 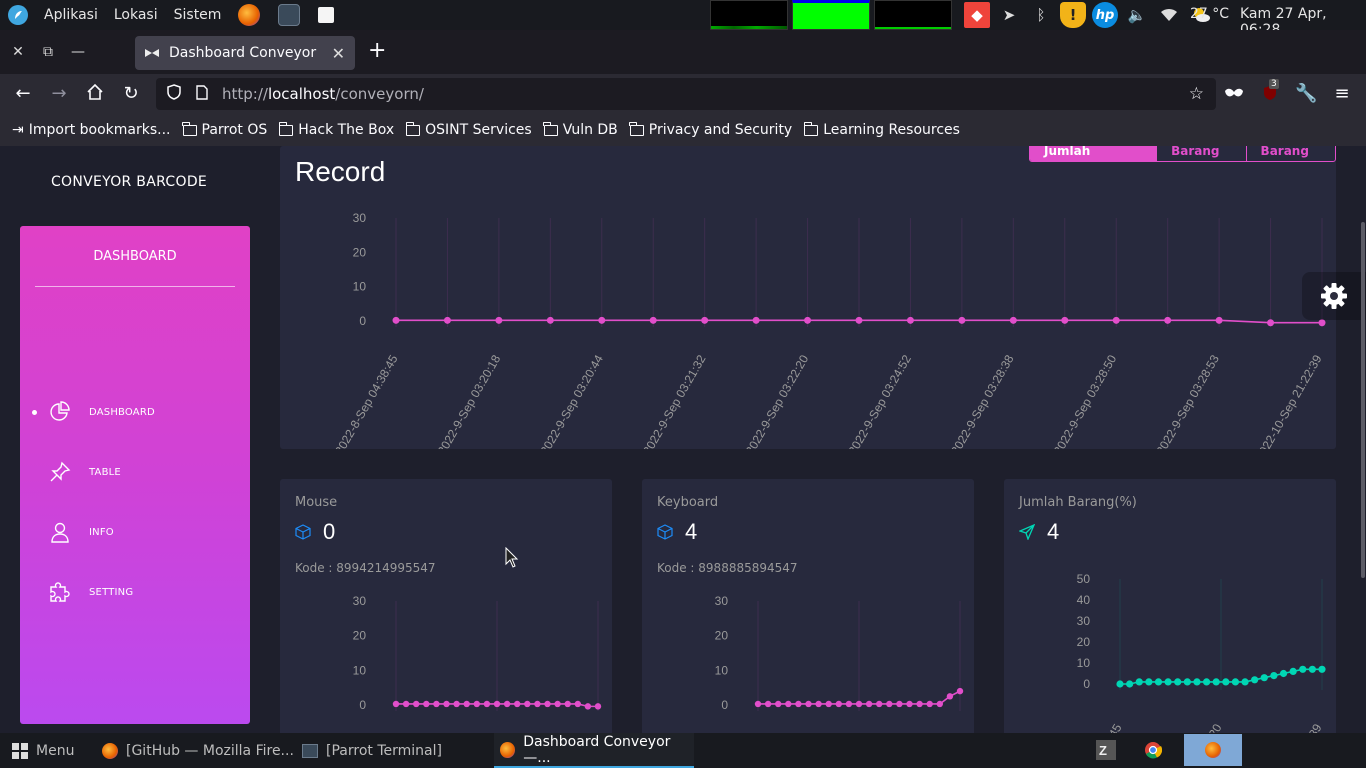 I want to click on mask-extension-icon, so click(x=1234, y=94).